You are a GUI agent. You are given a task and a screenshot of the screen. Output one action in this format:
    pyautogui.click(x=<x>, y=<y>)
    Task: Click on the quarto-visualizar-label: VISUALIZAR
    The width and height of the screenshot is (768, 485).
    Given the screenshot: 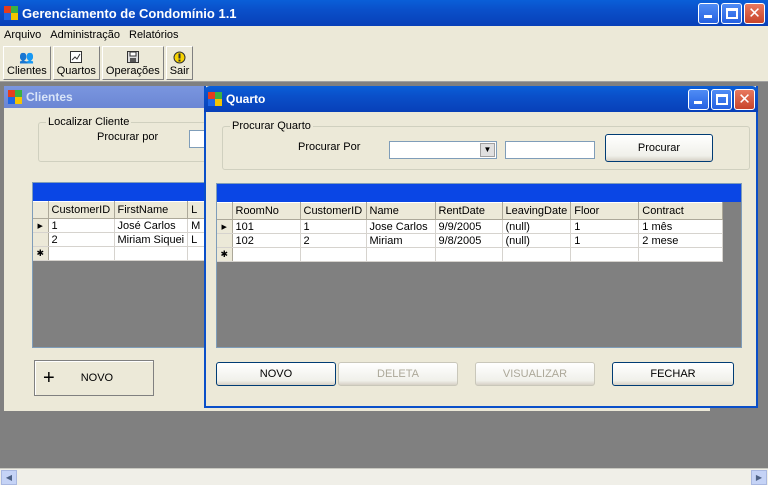 What is the action you would take?
    pyautogui.click(x=535, y=374)
    